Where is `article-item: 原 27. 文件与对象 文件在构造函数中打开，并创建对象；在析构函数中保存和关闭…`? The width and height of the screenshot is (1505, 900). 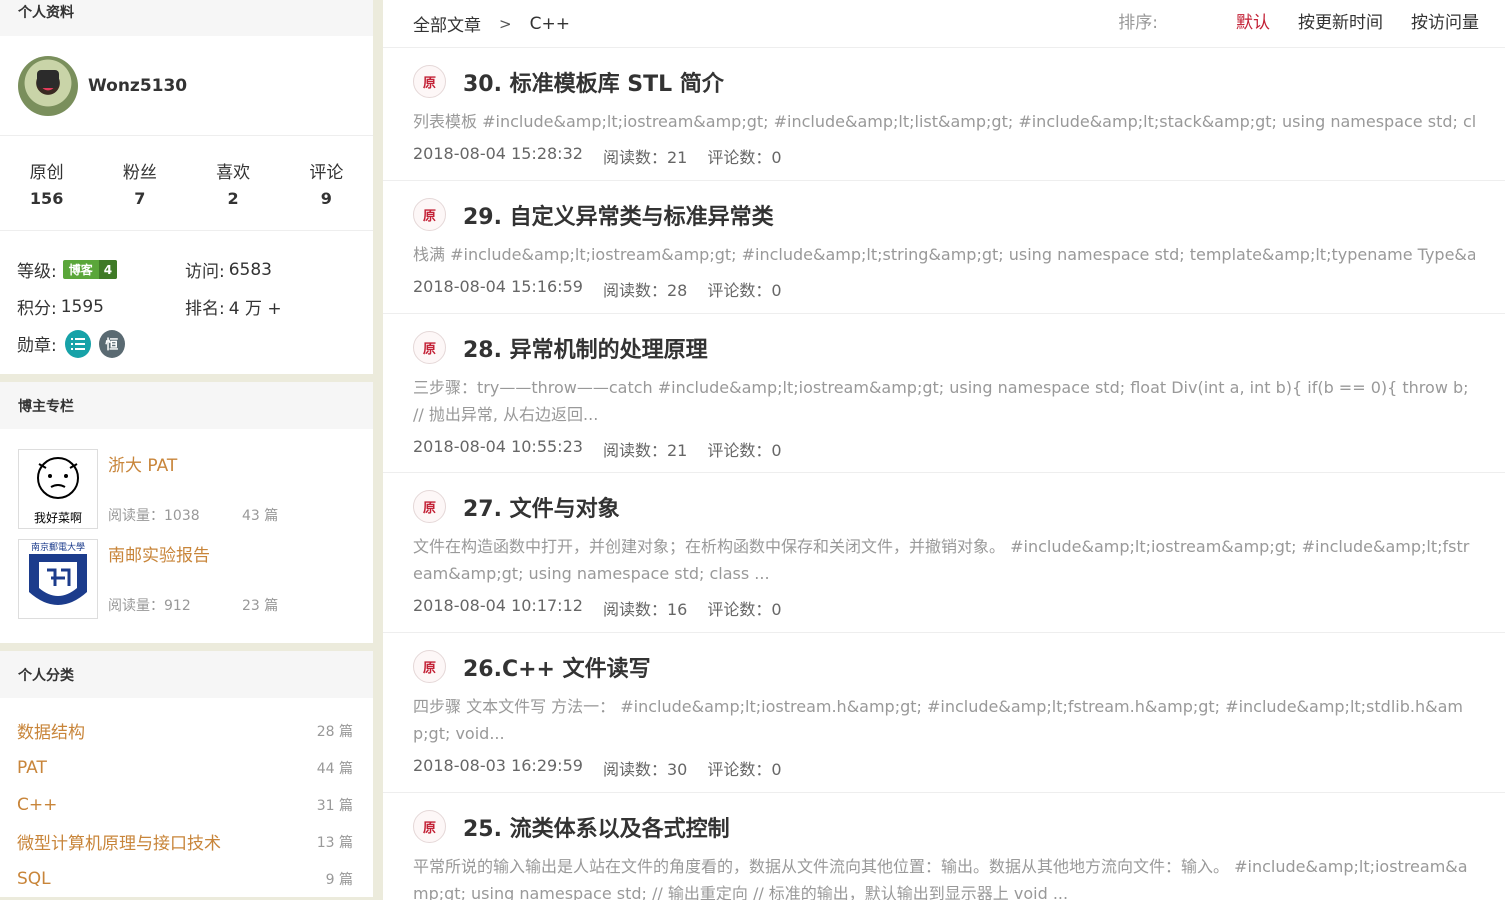
article-item: 原 27. 文件与对象 文件在构造函数中打开，并创建对象；在析构函数中保存和关闭… is located at coordinates (944, 553).